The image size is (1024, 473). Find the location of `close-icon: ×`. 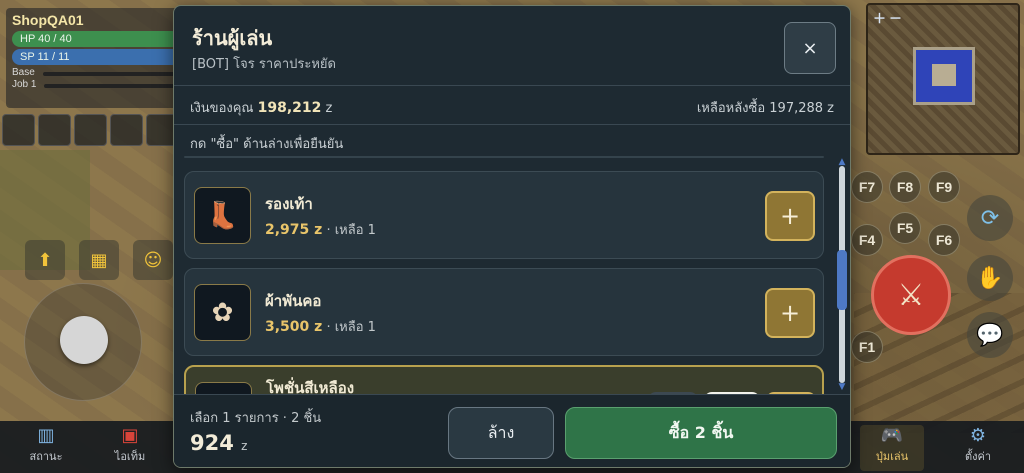

close-icon: × is located at coordinates (810, 48).